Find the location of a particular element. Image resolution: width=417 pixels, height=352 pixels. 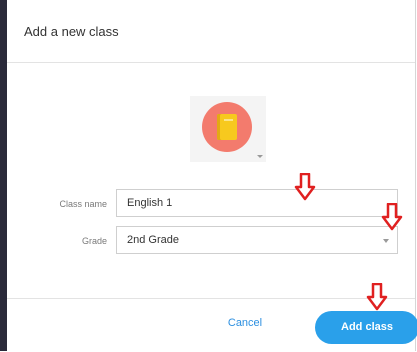

class-name-value: English 1 is located at coordinates (150, 203).